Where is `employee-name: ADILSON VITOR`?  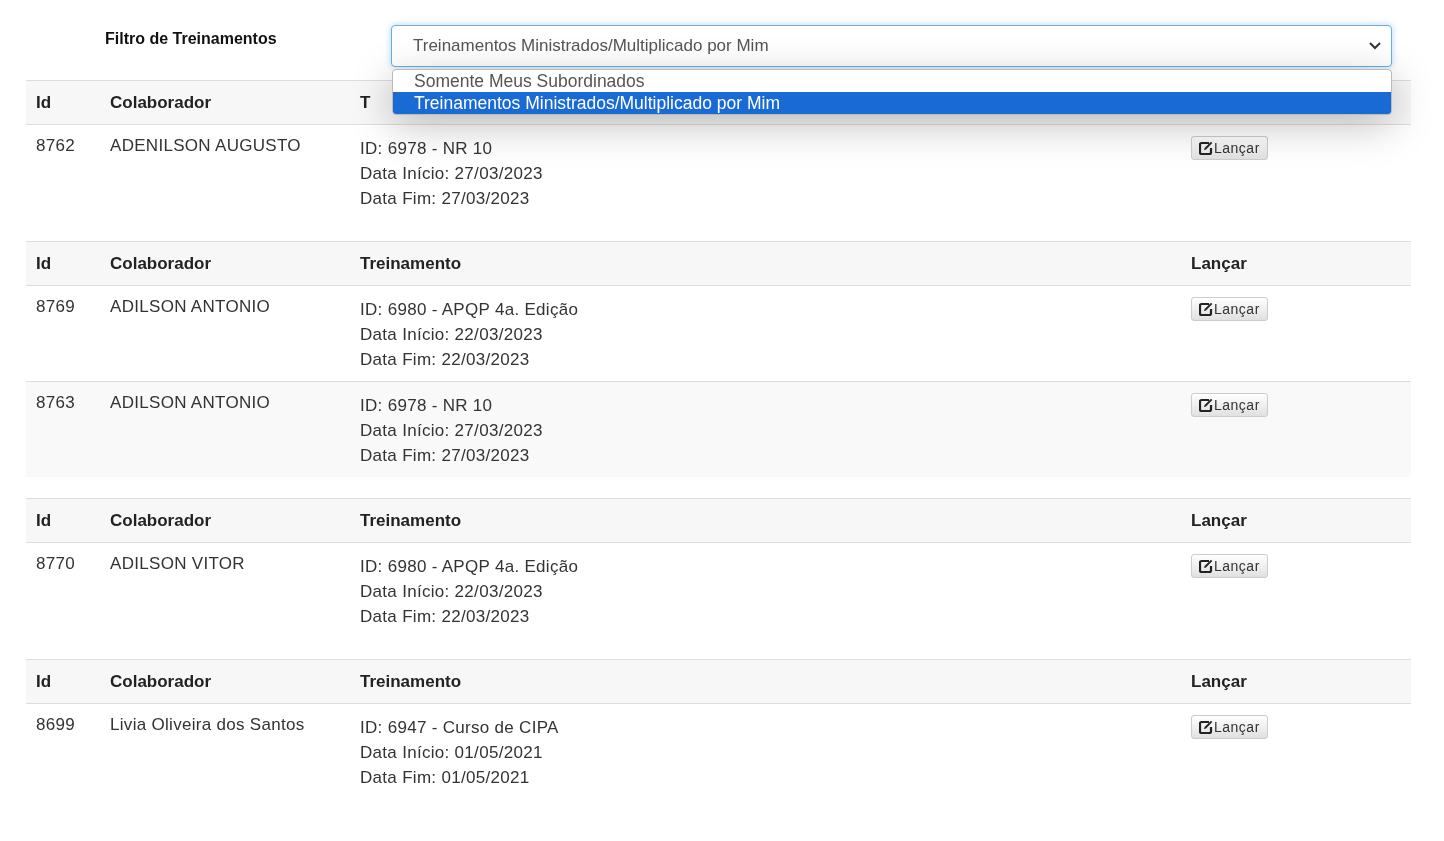 employee-name: ADILSON VITOR is located at coordinates (177, 563).